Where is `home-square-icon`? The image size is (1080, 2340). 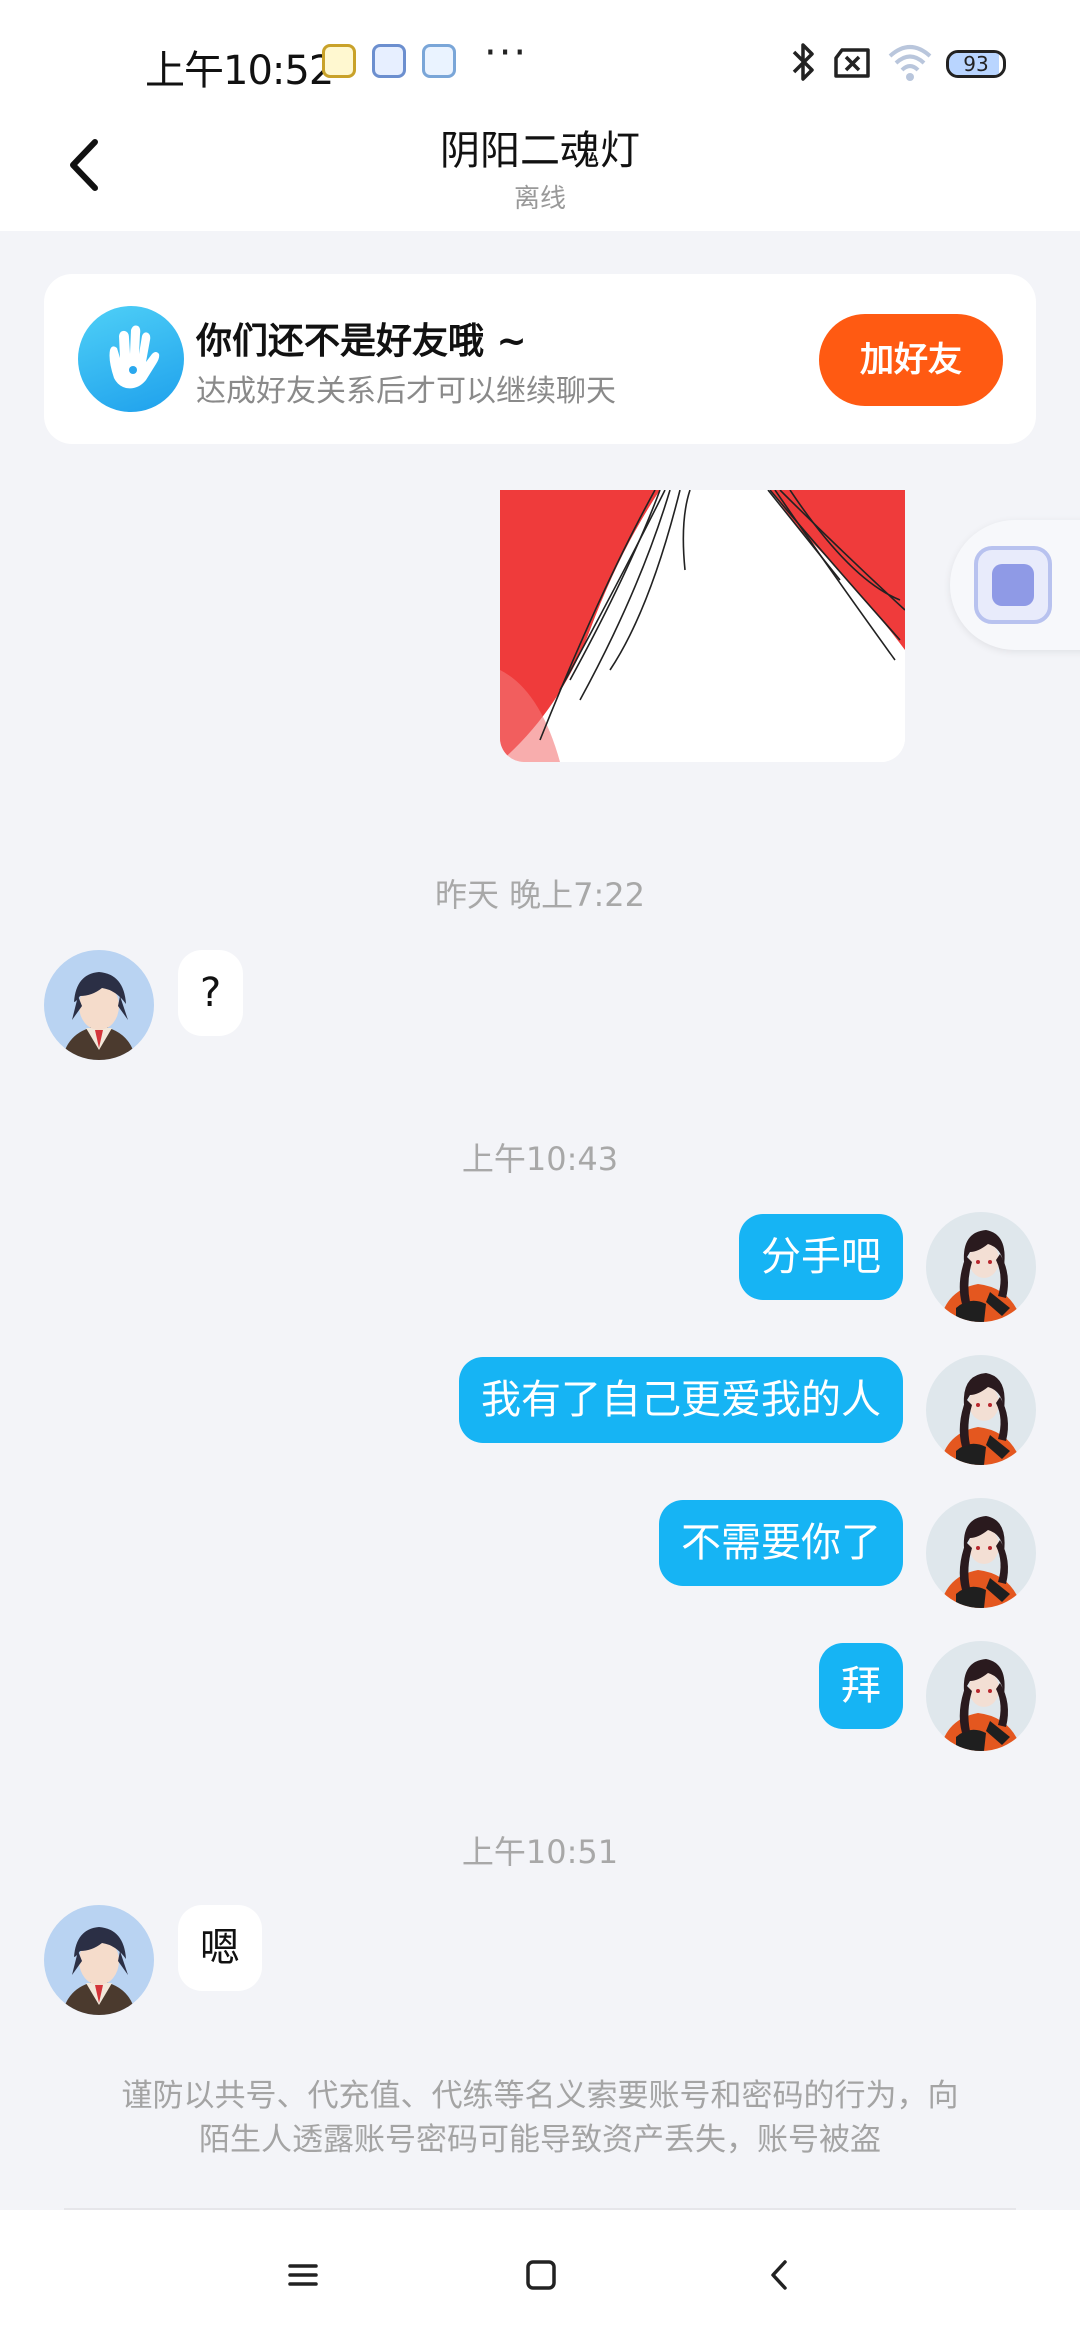 home-square-icon is located at coordinates (541, 2275).